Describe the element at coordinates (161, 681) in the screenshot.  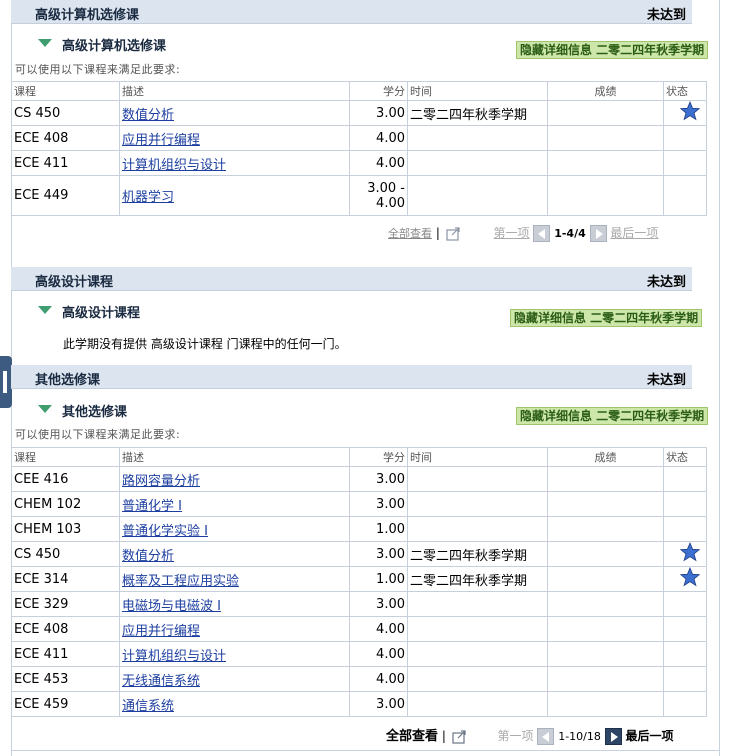
I see `course-link: 无线通信系统` at that location.